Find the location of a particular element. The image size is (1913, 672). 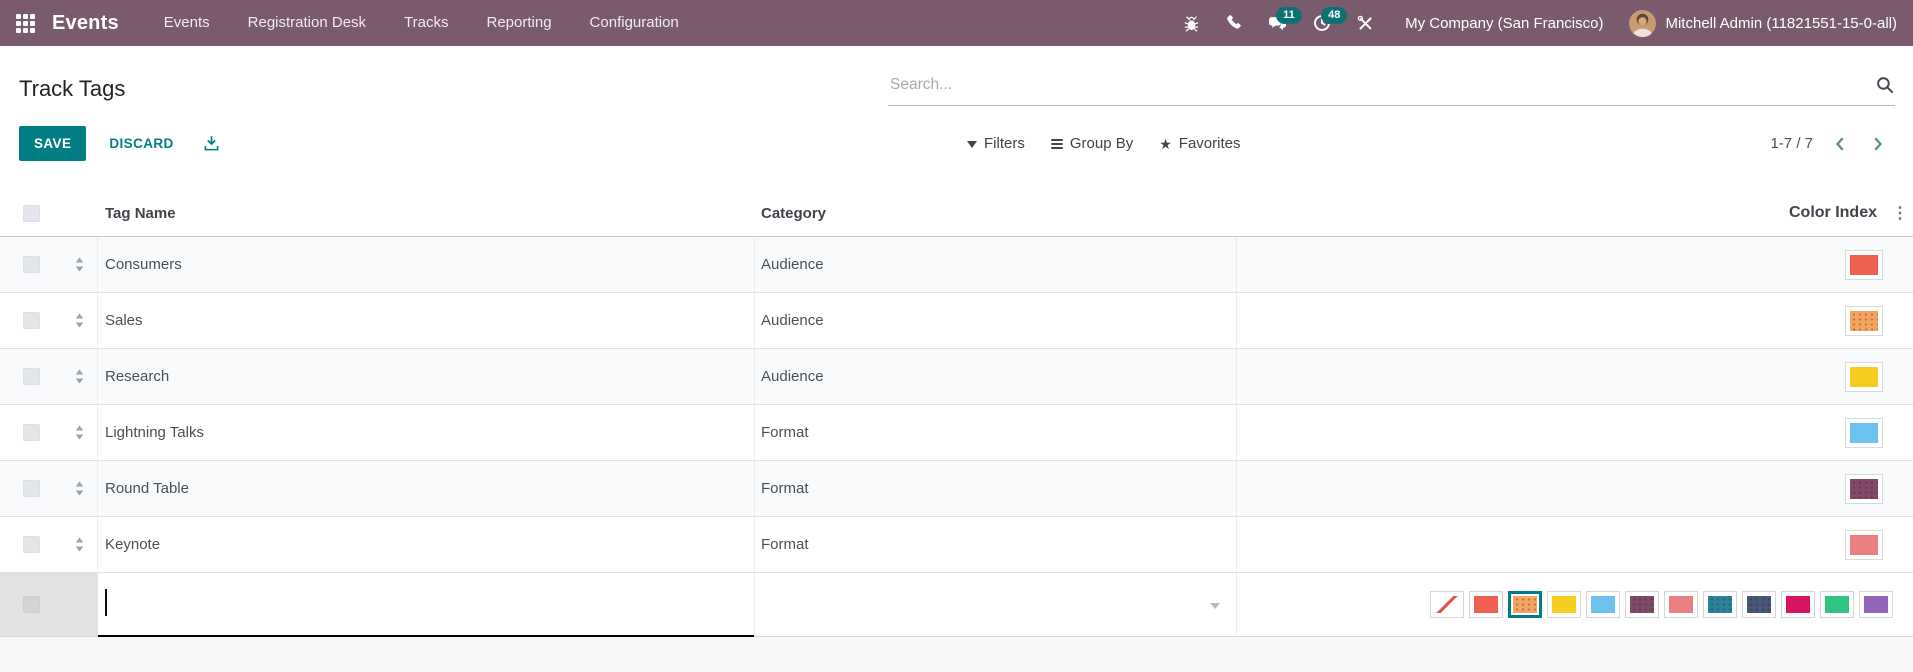

bug-icon is located at coordinates (1191, 23).